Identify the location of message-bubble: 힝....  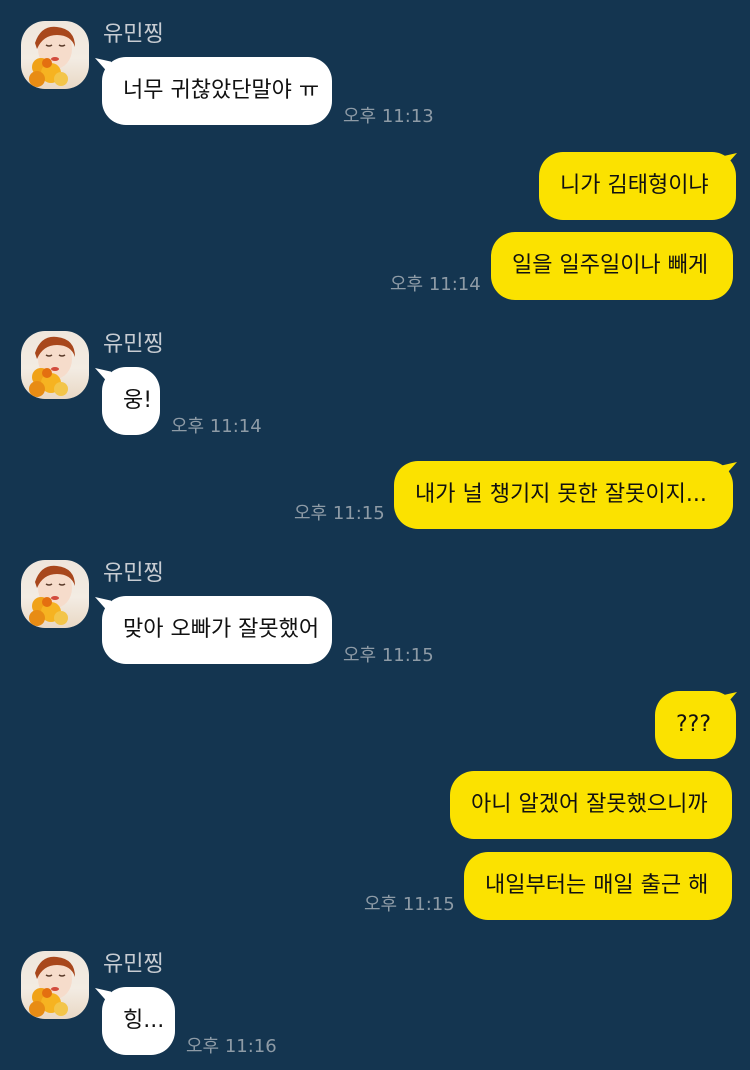
(138, 1021).